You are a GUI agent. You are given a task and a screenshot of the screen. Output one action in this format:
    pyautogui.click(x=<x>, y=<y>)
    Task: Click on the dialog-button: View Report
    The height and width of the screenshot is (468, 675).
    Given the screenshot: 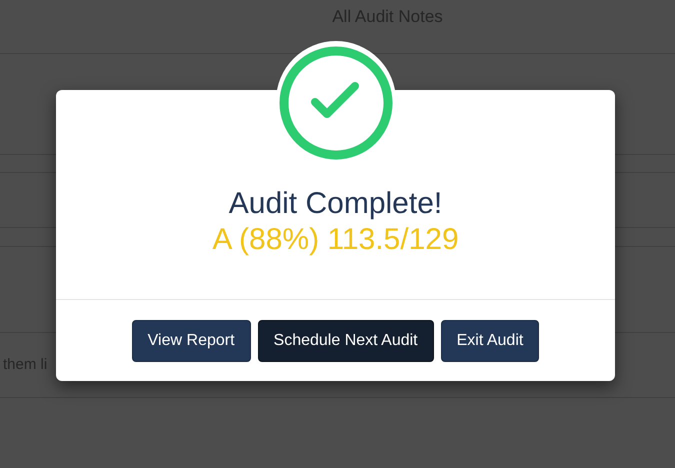 What is the action you would take?
    pyautogui.click(x=191, y=341)
    